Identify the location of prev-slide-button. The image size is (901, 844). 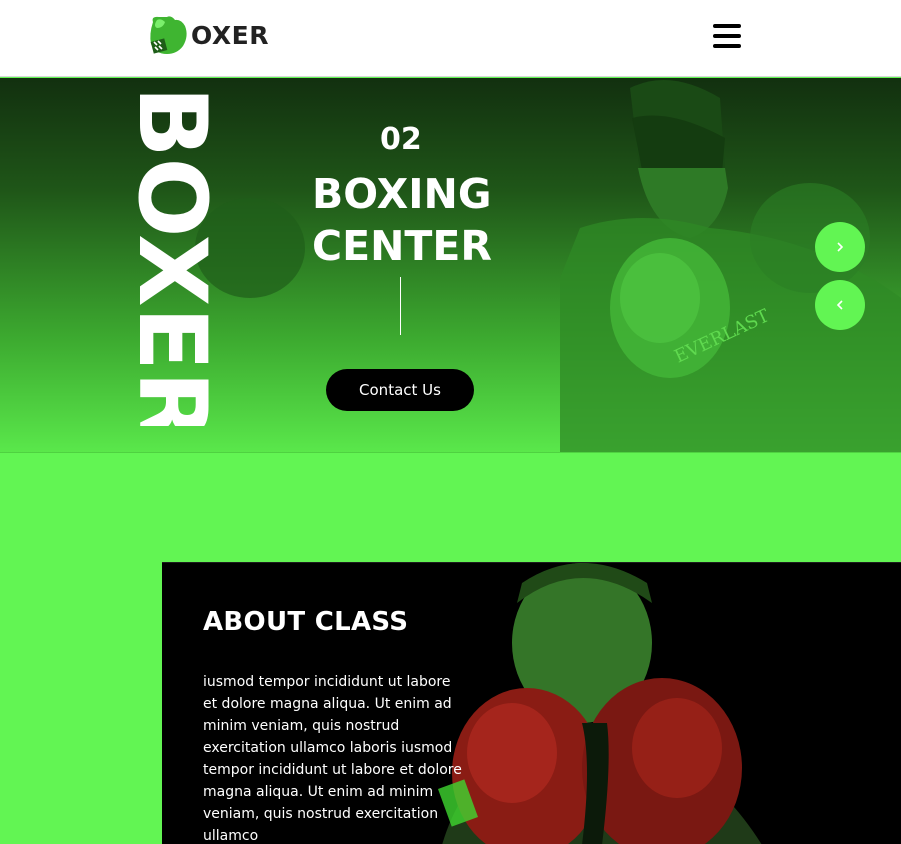
(840, 305).